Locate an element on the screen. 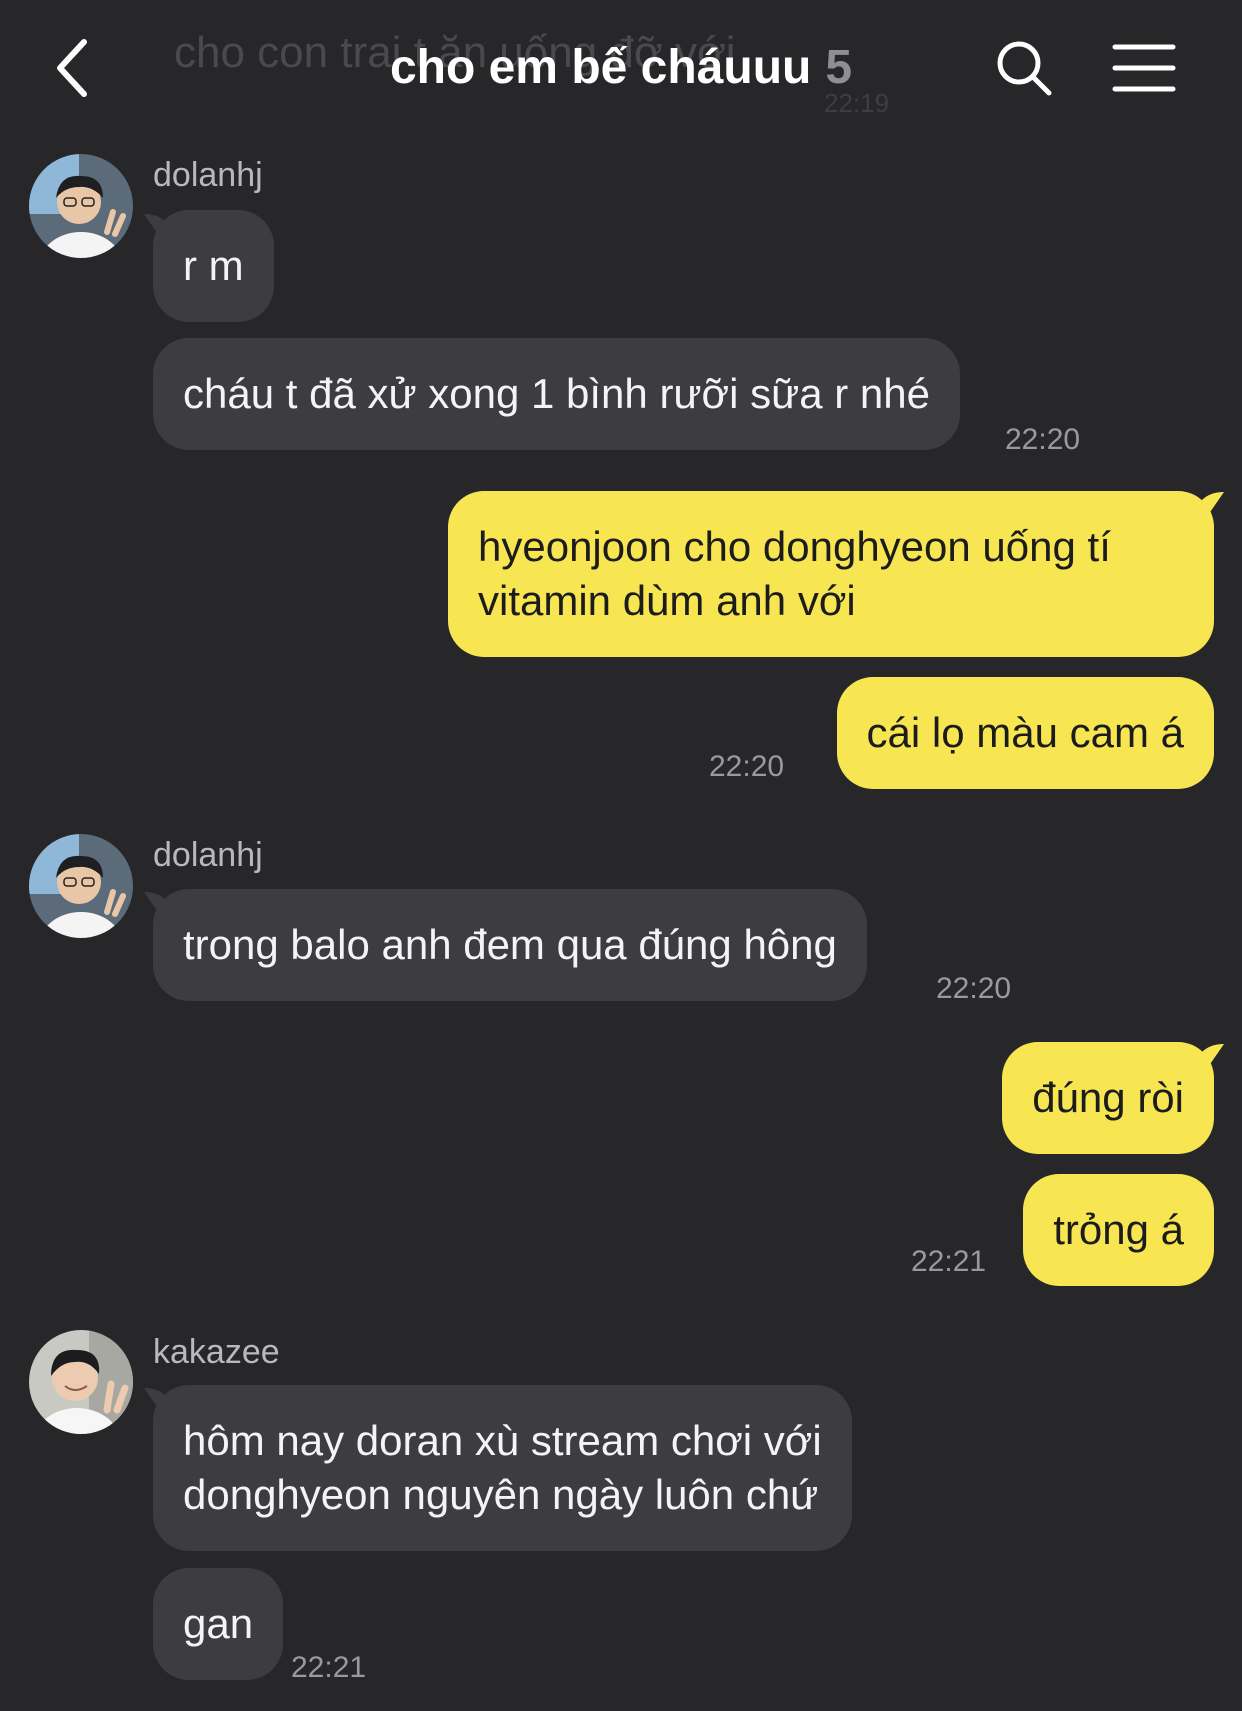 The height and width of the screenshot is (1711, 1242). message-text-line: hôm nay doran xù stream chơi với is located at coordinates (502, 1440).